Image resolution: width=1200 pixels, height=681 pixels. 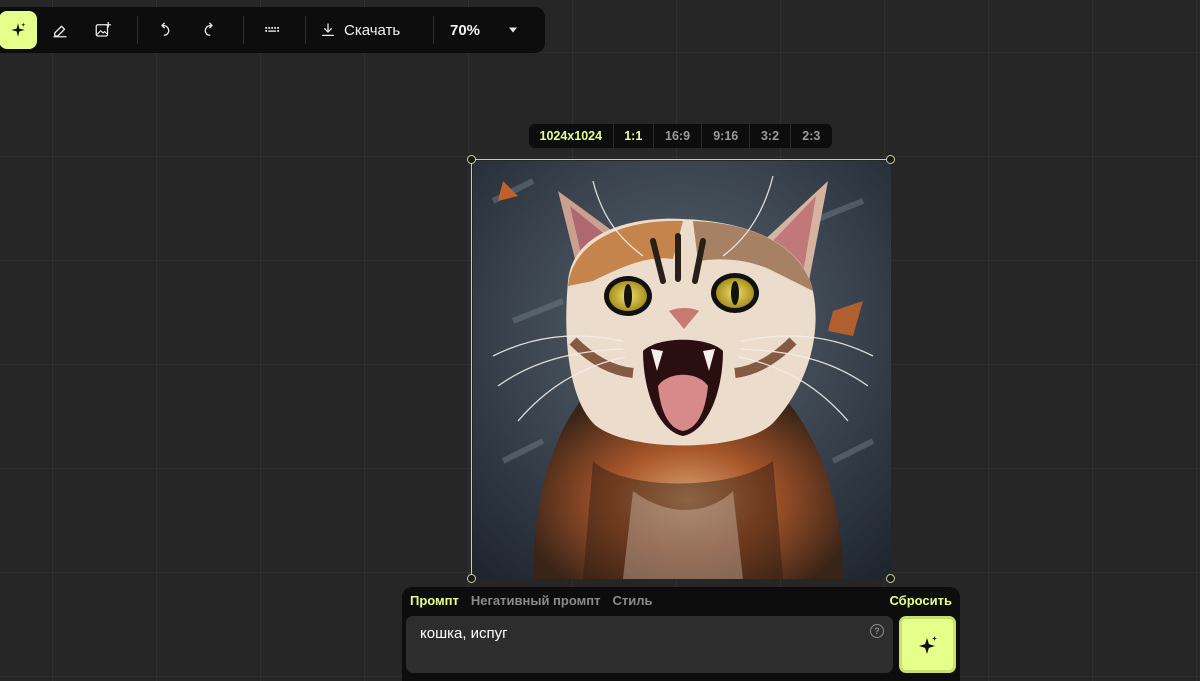 What do you see at coordinates (471, 578) in the screenshot?
I see `resize-handle-bottom-left` at bounding box center [471, 578].